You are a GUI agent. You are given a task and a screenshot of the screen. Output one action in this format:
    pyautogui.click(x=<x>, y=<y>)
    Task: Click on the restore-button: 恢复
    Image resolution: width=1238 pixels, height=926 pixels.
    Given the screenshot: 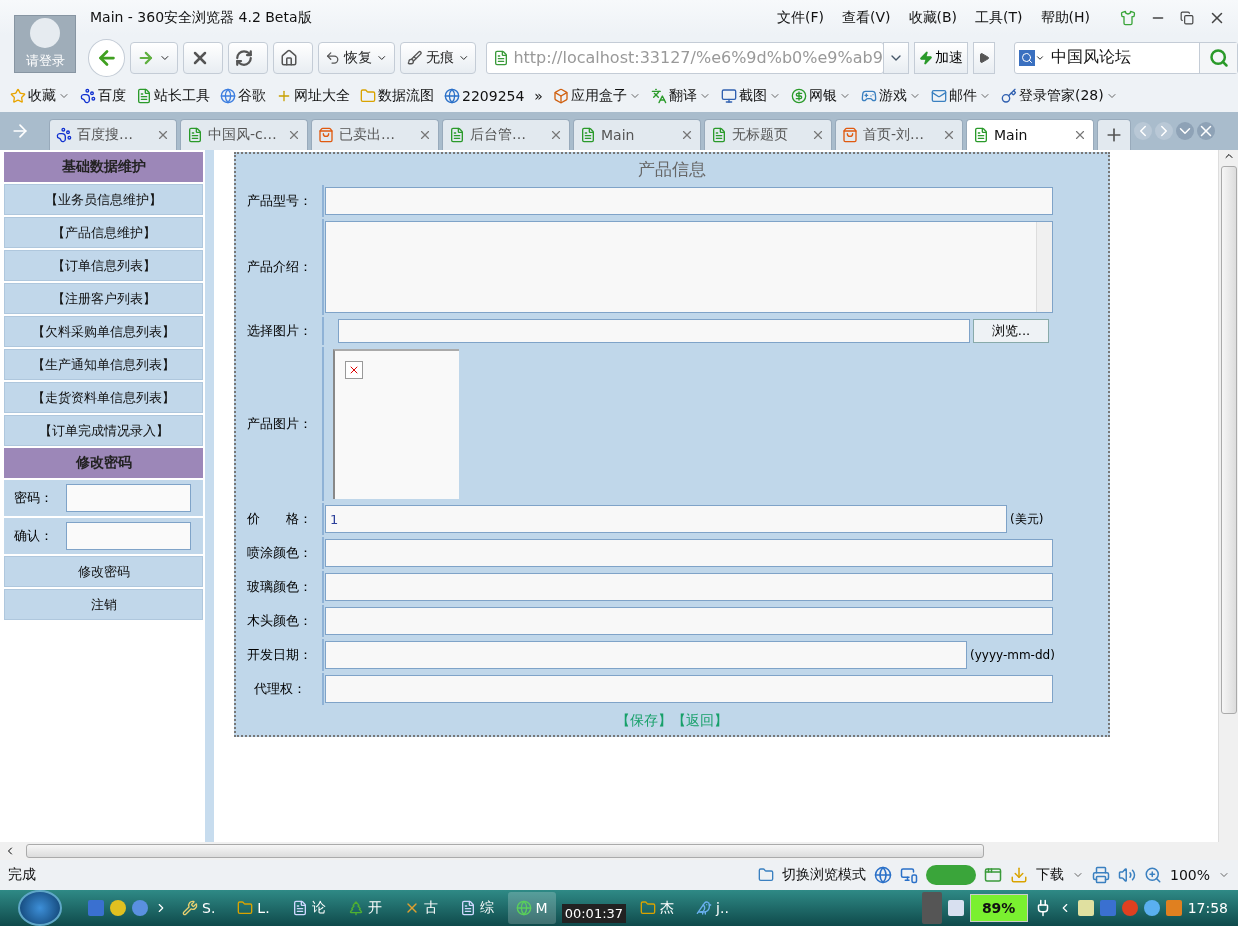 What is the action you would take?
    pyautogui.click(x=356, y=57)
    